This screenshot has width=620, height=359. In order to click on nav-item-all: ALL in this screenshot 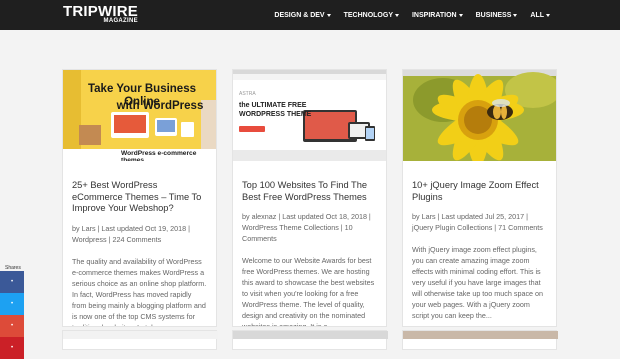, I will do `click(540, 15)`.